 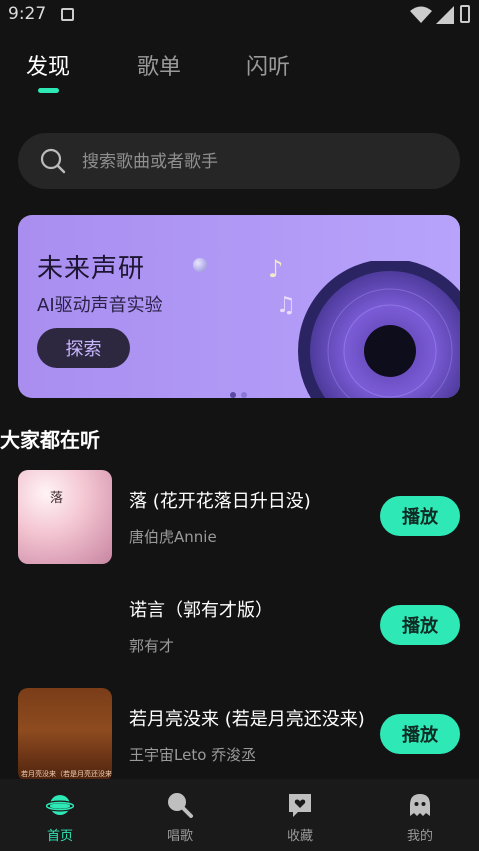 What do you see at coordinates (57, 498) in the screenshot?
I see `cover-text: 落` at bounding box center [57, 498].